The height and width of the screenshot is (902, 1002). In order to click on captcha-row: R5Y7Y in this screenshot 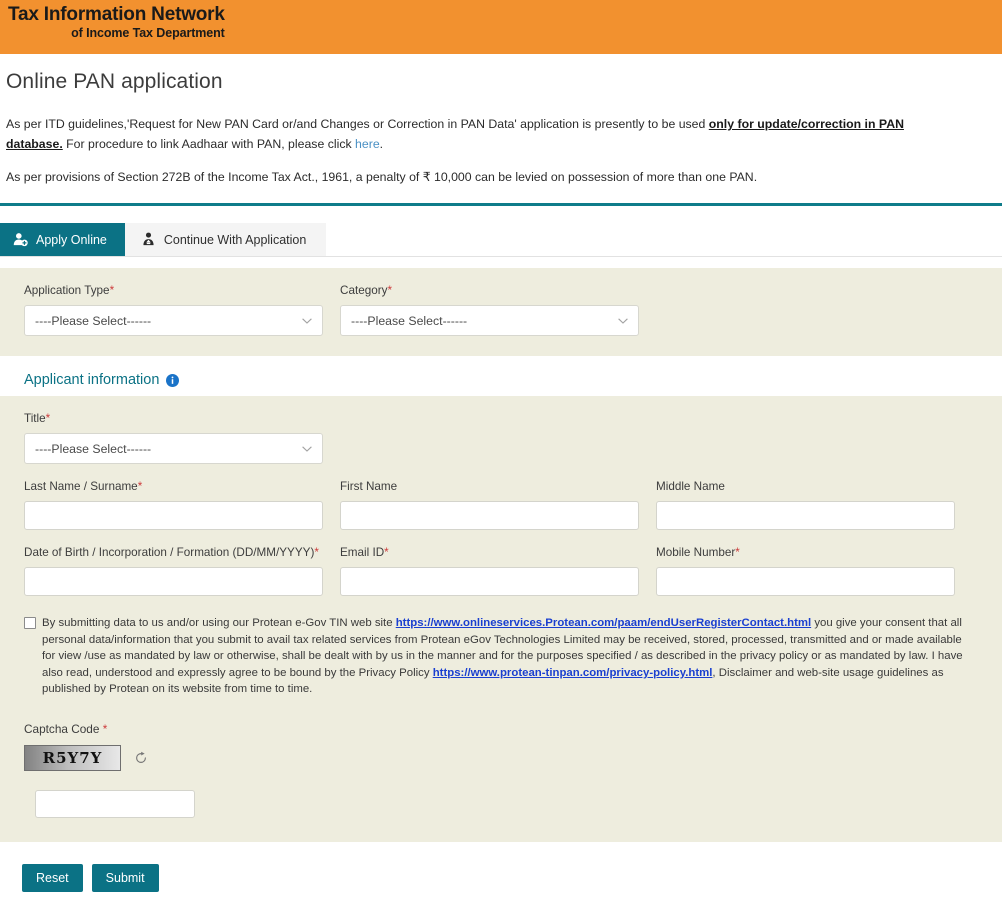, I will do `click(501, 757)`.